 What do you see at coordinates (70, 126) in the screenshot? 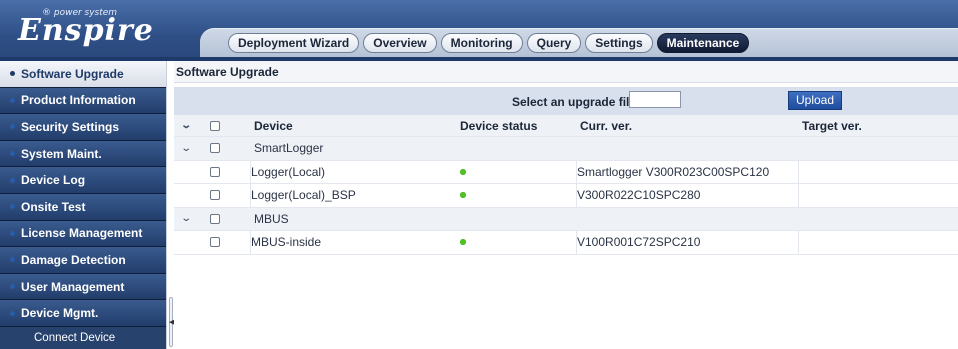
I see `sidebar-item-label: Security Settings` at bounding box center [70, 126].